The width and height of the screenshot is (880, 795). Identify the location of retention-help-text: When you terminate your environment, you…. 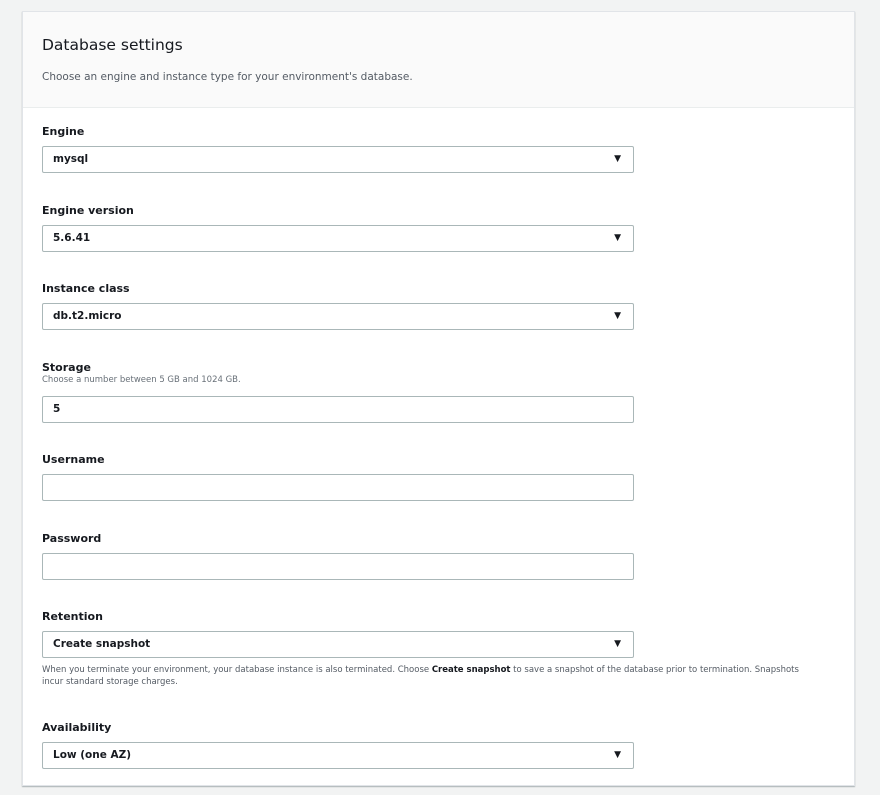
(432, 676).